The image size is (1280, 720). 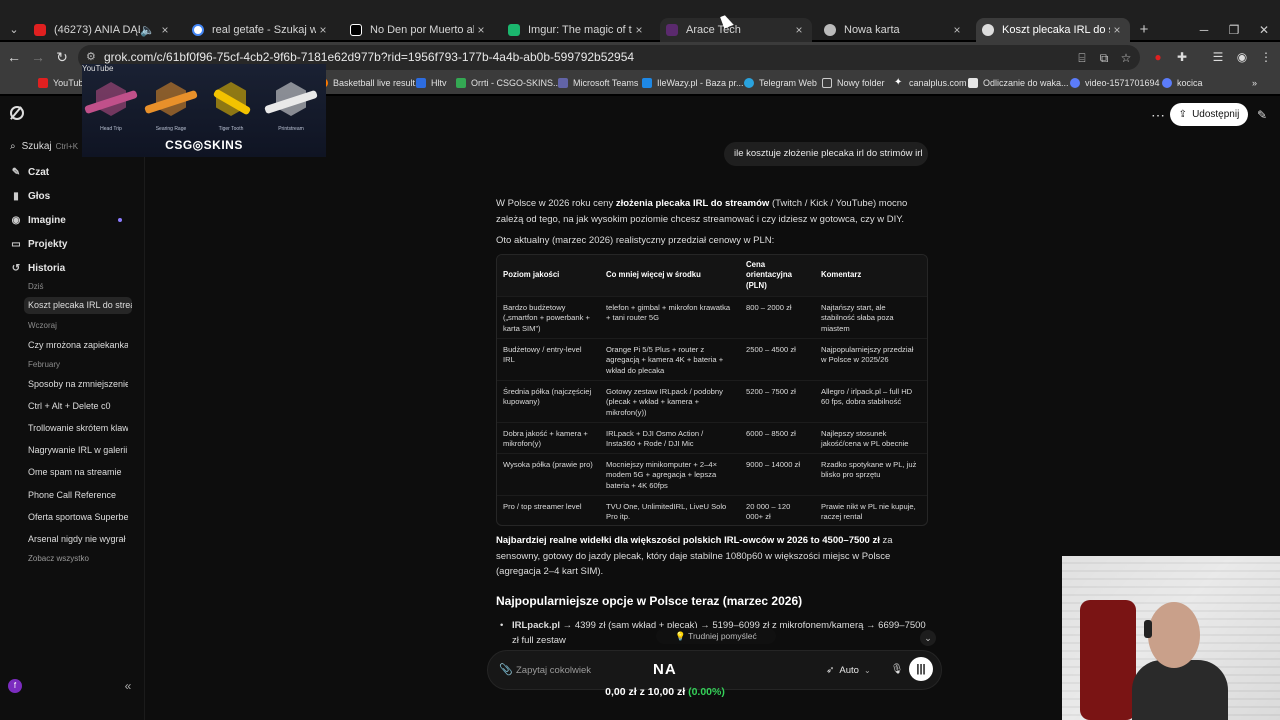 I want to click on history-item: Nagrywanie IRL w galerii, so click(x=78, y=450).